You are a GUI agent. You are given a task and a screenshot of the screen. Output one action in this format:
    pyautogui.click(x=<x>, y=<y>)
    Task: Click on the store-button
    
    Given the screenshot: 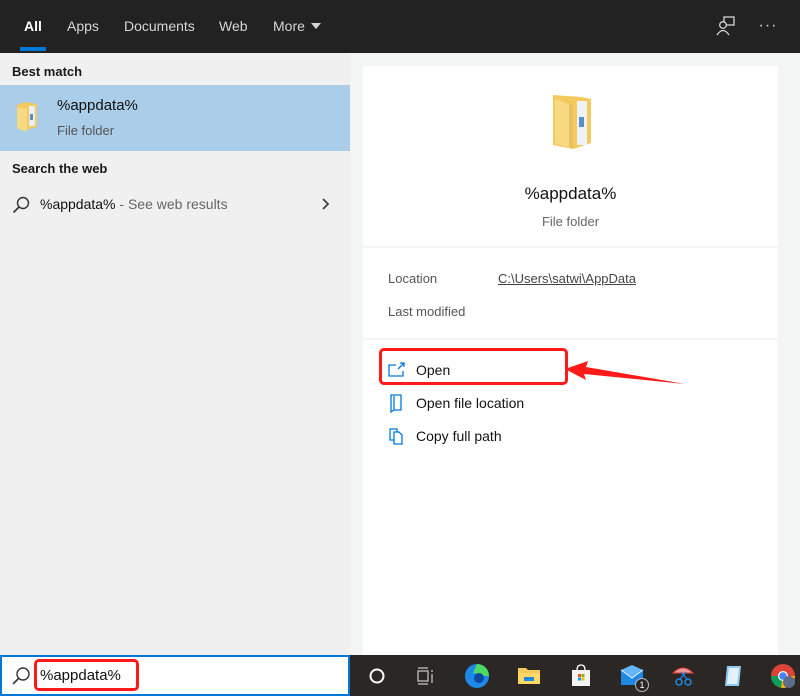 What is the action you would take?
    pyautogui.click(x=581, y=676)
    